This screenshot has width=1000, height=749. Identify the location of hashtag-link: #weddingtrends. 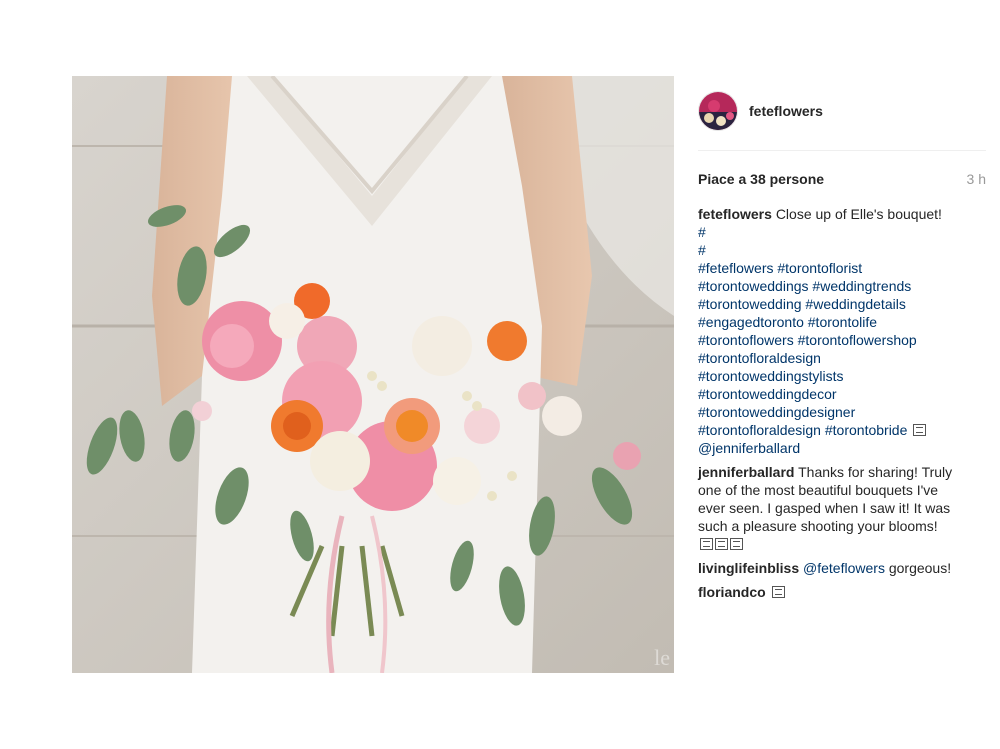
(861, 286).